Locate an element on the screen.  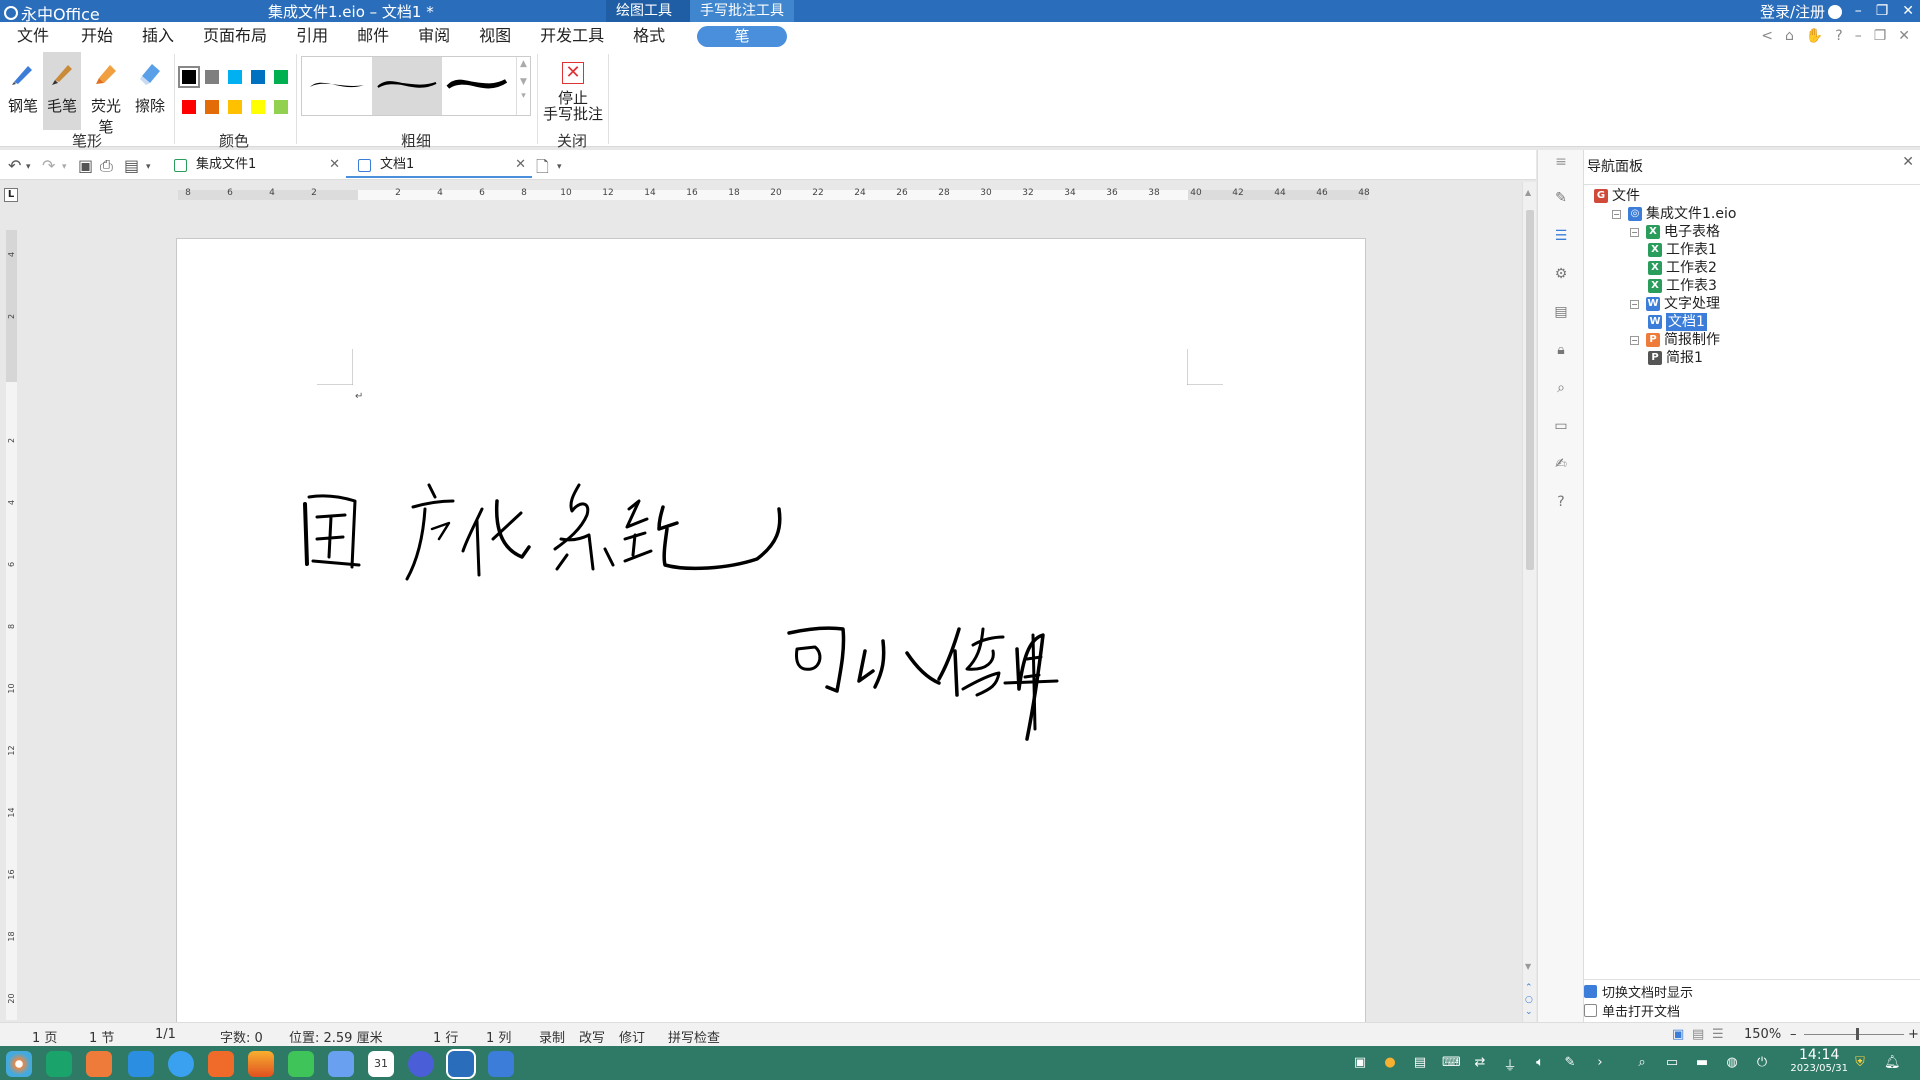
thickness-medium is located at coordinates (407, 86).